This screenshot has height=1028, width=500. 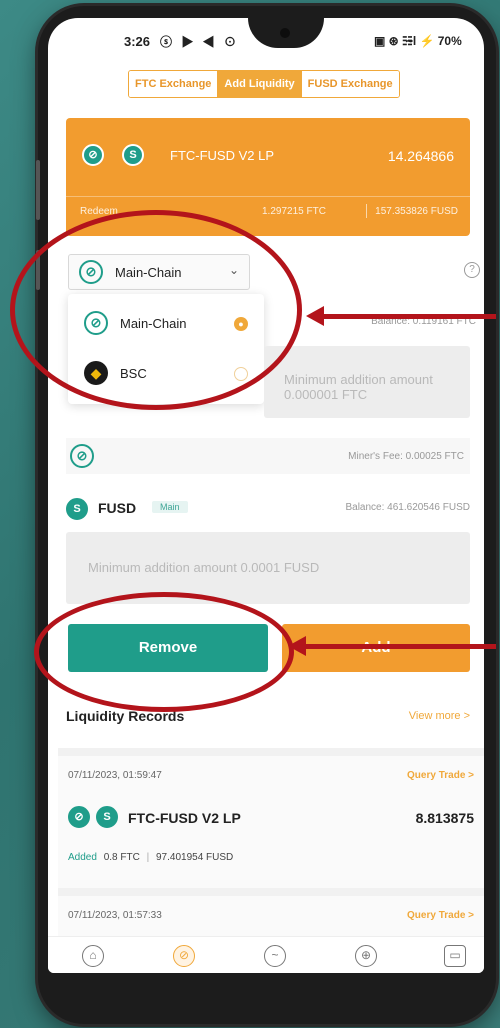 I want to click on ftc-amount-input: Minimum addition amount 0.000001 FTC, so click(x=367, y=382).